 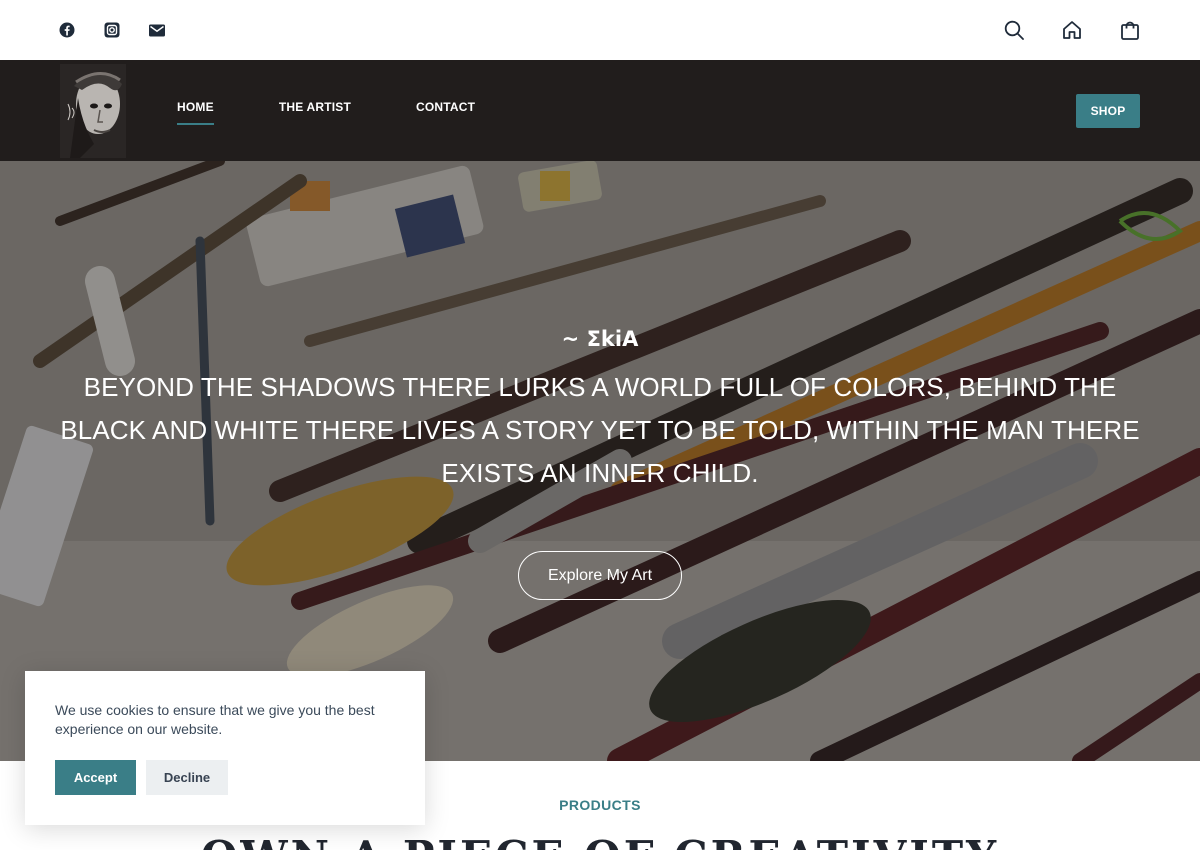 I want to click on products-heading: OWN A PIECE OF CREATIVITY, so click(x=600, y=841).